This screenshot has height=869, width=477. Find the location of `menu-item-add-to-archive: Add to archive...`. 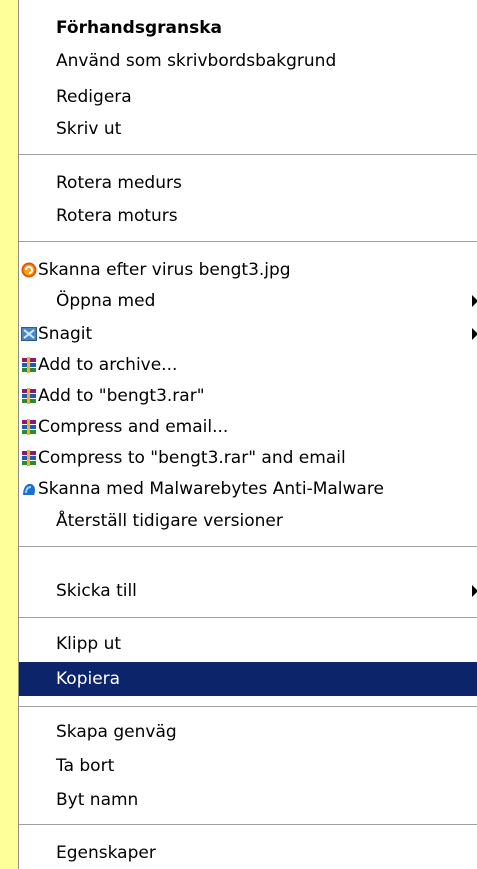

menu-item-add-to-archive: Add to archive... is located at coordinates (248, 365).